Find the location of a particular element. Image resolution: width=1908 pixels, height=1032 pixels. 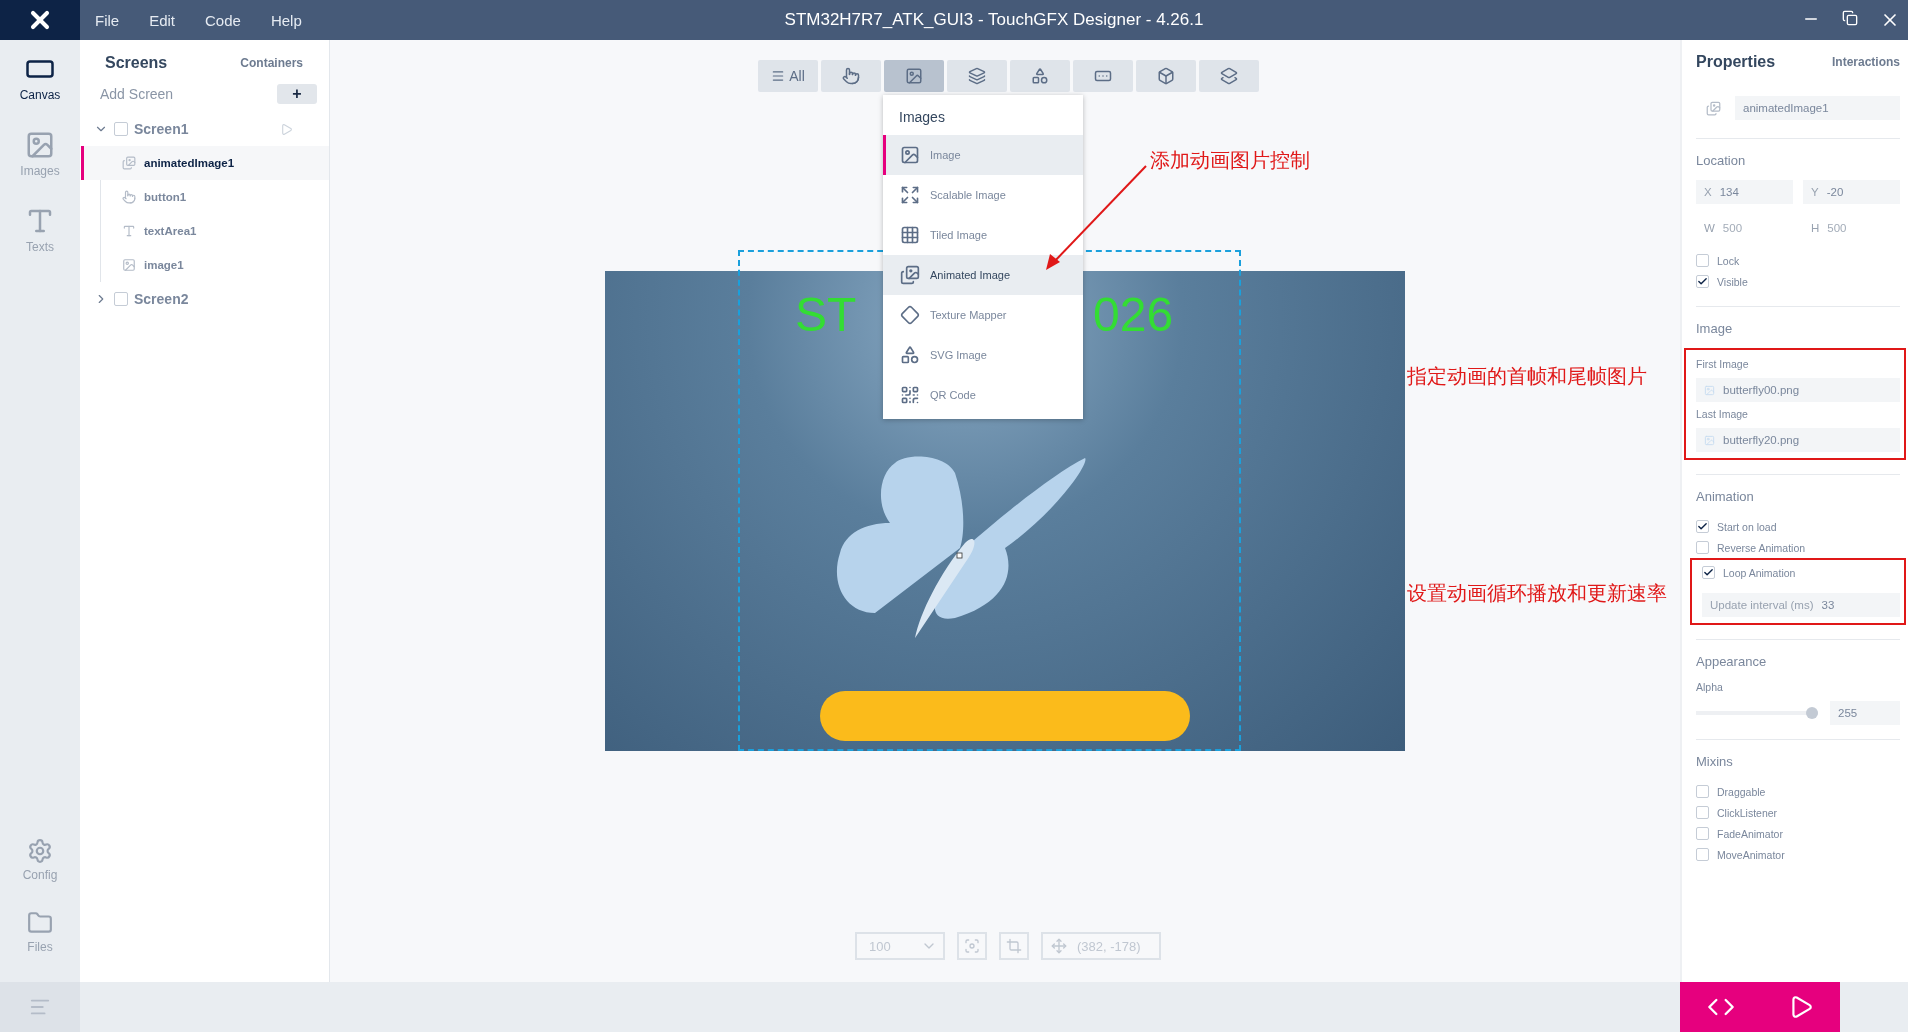

annotation-text: 设置动画循环播放和更新速率 is located at coordinates (1537, 593).